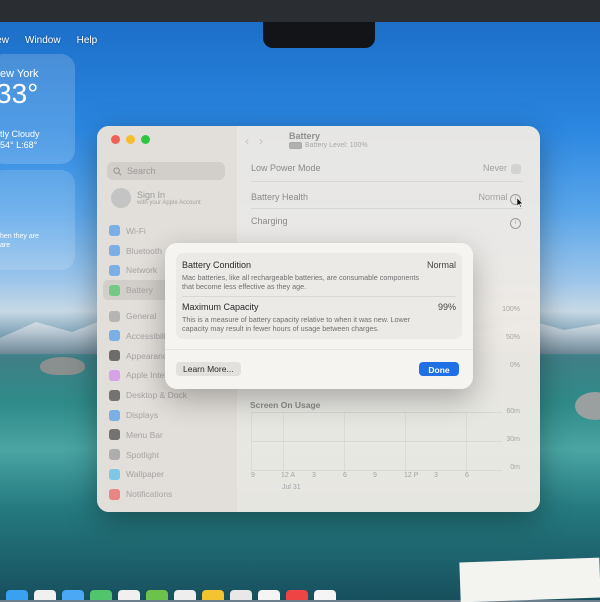 Image resolution: width=600 pixels, height=602 pixels. I want to click on sidebar-item-label: Menu Bar, so click(144, 434).